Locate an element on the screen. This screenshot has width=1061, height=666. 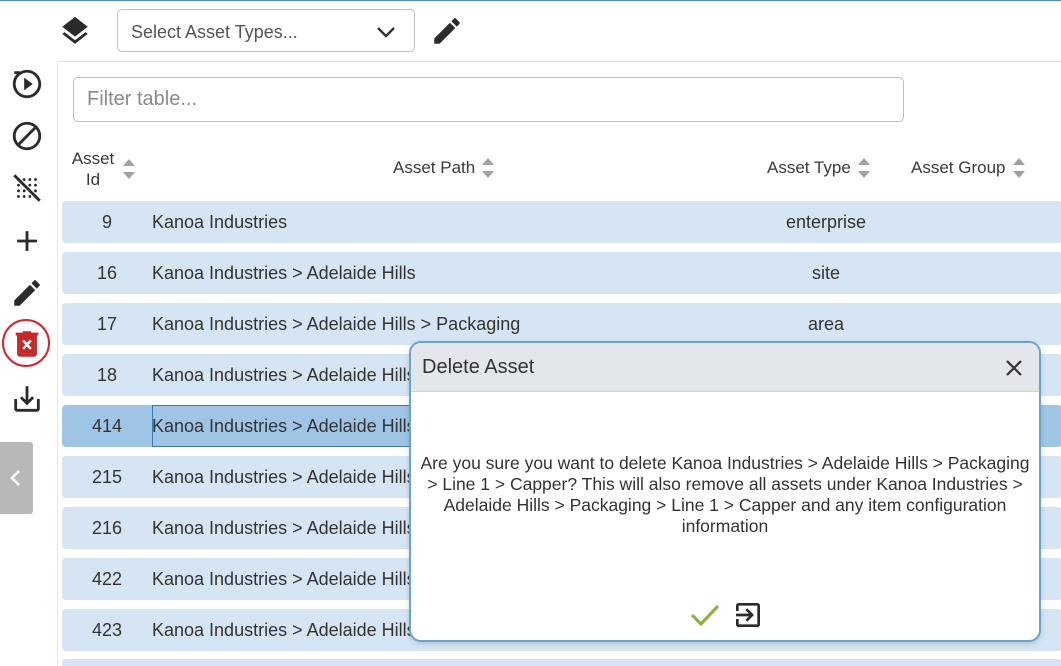
chevron-left-icon is located at coordinates (15, 478).